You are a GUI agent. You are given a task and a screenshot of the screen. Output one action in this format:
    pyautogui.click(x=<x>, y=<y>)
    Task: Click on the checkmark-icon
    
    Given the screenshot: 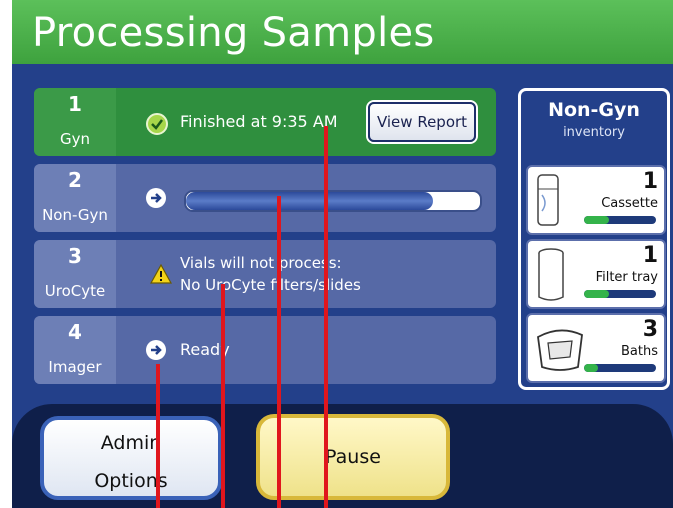 What is the action you would take?
    pyautogui.click(x=157, y=124)
    